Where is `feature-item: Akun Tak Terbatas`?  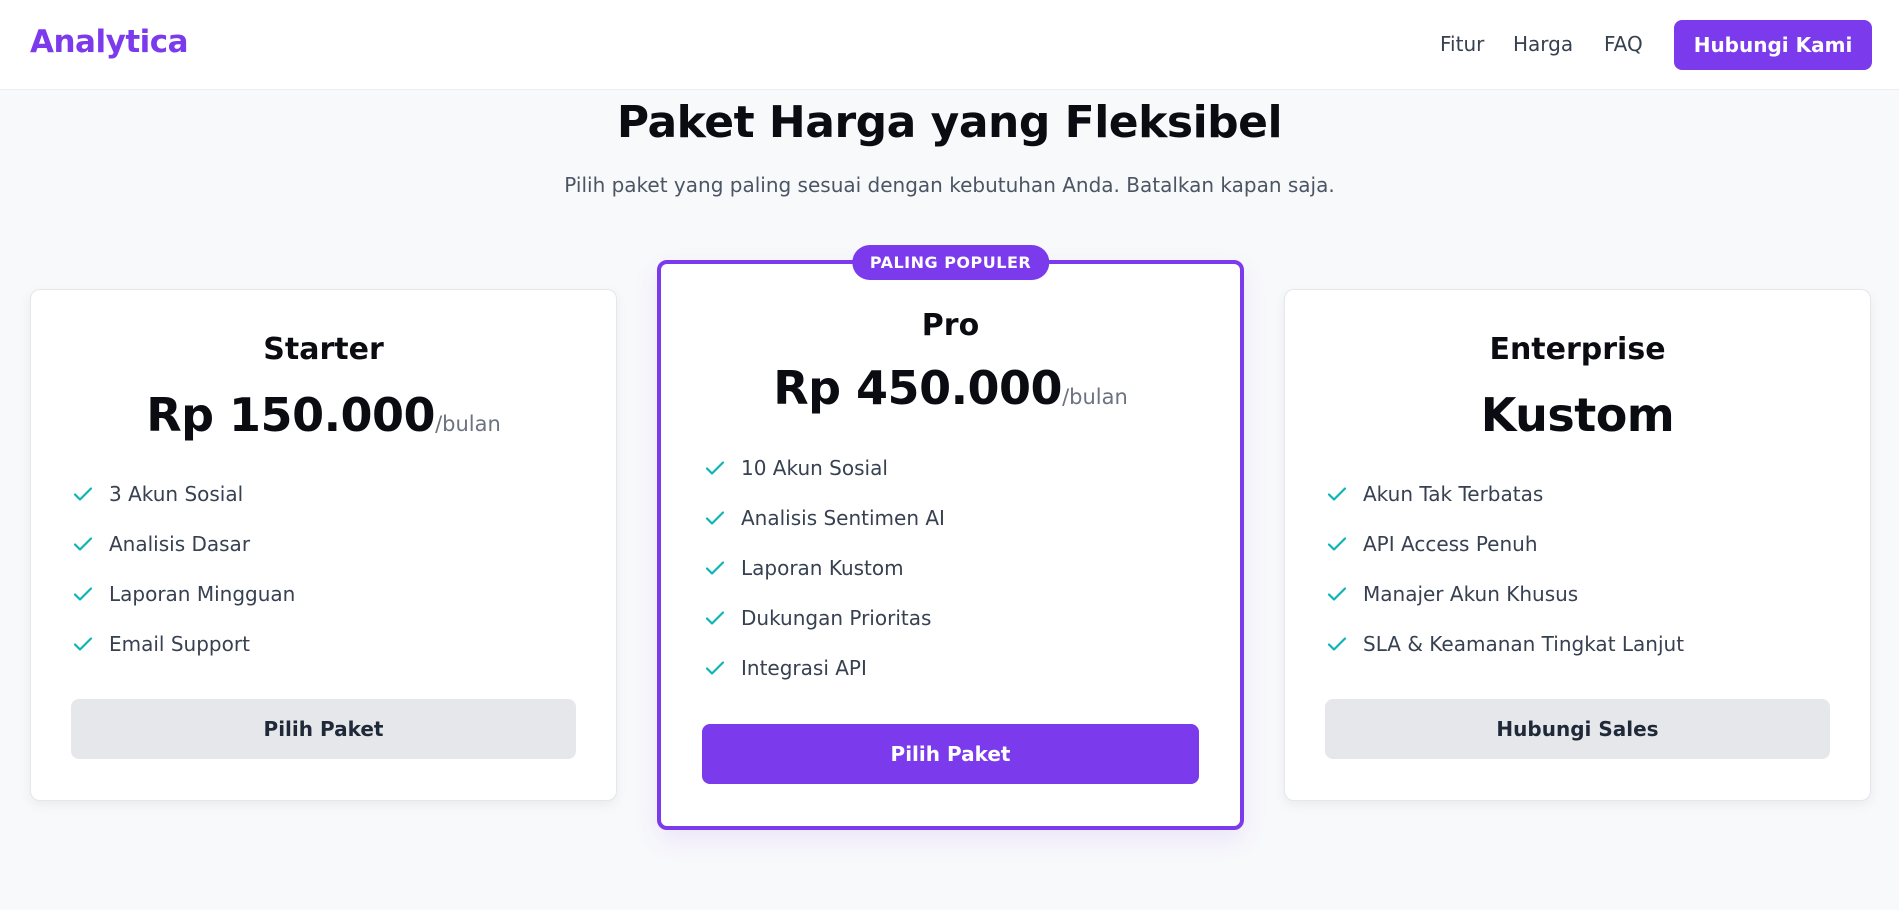
feature-item: Akun Tak Terbatas is located at coordinates (1434, 494).